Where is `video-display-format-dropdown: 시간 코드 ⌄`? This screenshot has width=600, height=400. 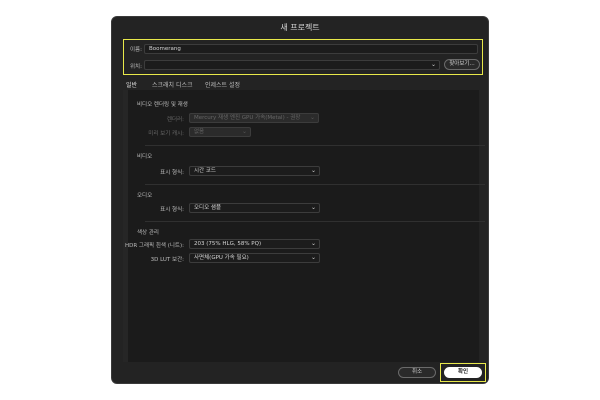
video-display-format-dropdown: 시간 코드 ⌄ is located at coordinates (254, 171).